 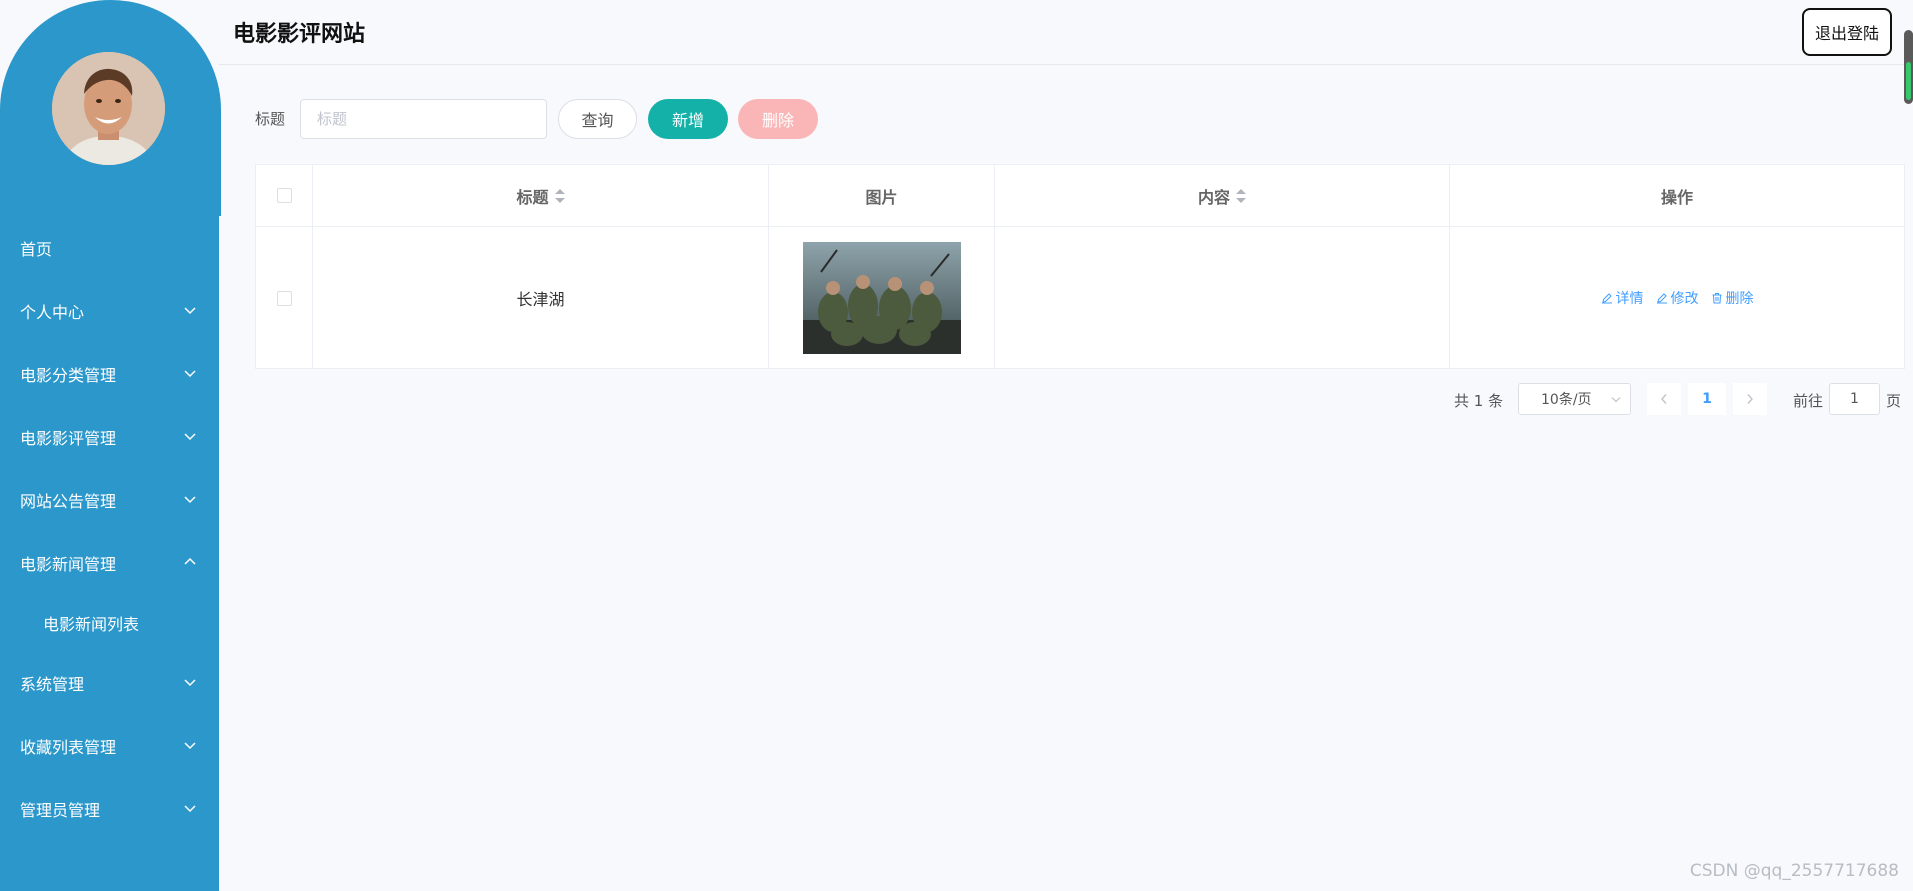 I want to click on scrollbar, so click(x=1908, y=67).